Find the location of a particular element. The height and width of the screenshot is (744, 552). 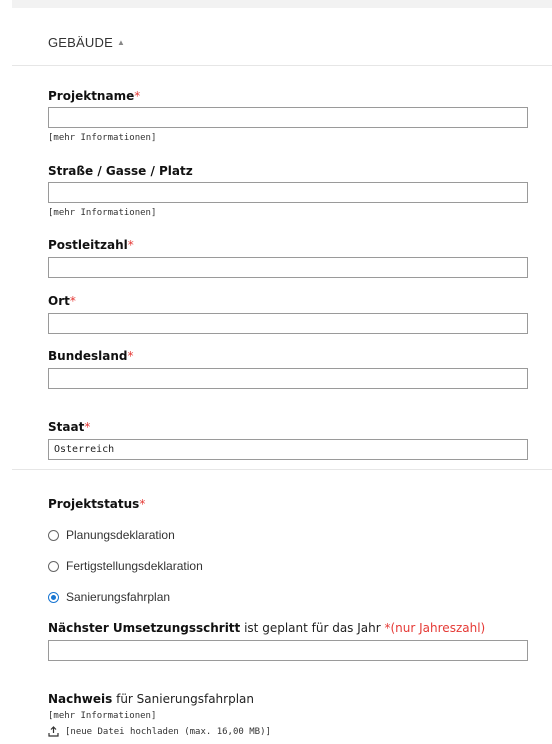

nachweis-label: Nachweis für Sanierungsfahrplan is located at coordinates (151, 699).